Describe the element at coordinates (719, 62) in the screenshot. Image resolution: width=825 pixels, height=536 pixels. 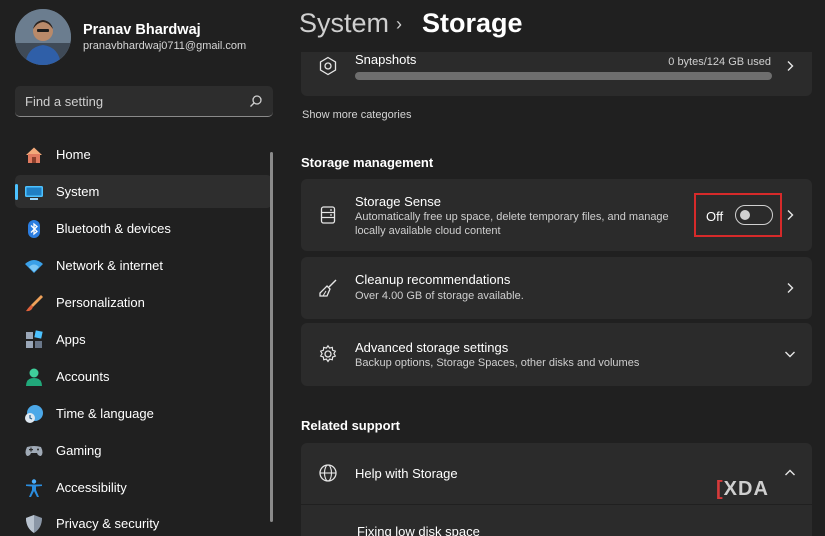
I see `snapshots-usage: 0 bytes/124 GB used` at that location.